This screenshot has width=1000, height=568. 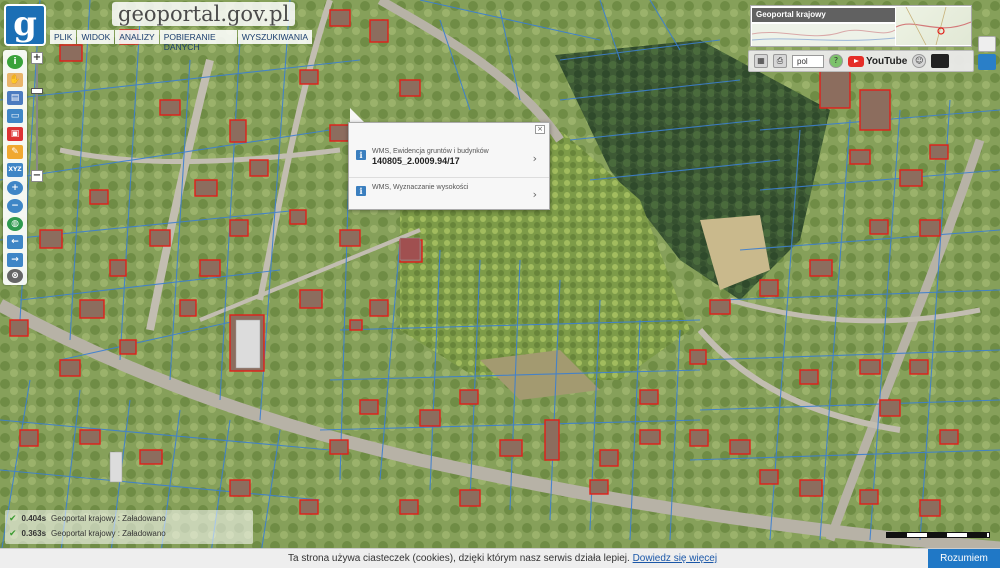 I want to click on xyz-coordinates-icon: XYZ, so click(x=15, y=170).